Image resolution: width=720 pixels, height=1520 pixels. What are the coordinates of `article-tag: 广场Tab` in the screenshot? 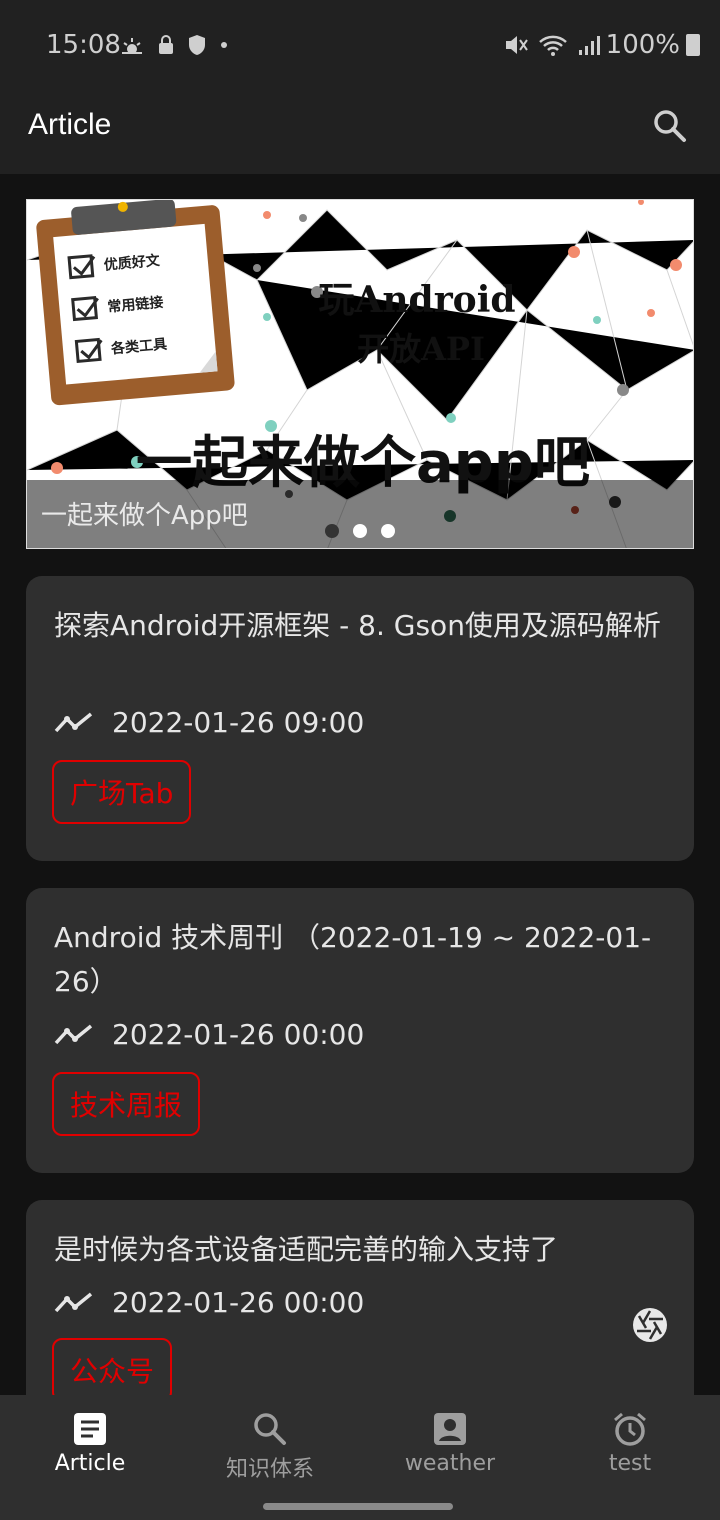 It's located at (122, 792).